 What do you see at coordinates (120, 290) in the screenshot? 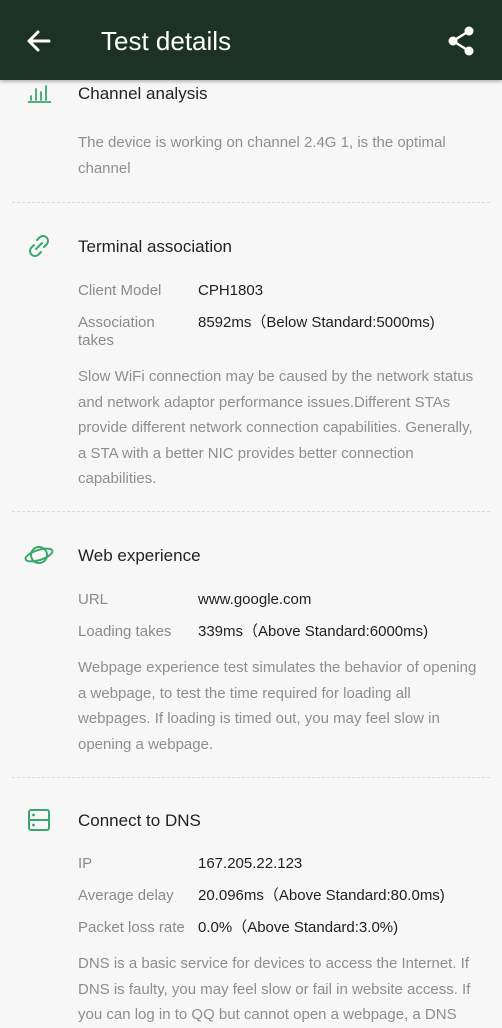
I see `client-model-label: Client Model` at bounding box center [120, 290].